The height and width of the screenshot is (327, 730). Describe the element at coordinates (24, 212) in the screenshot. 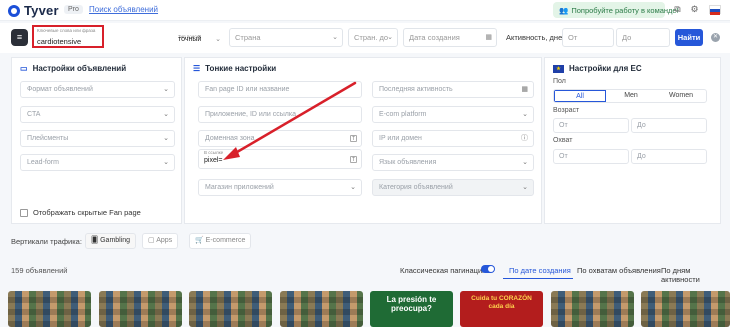

I see `show-hidden-checkbox` at that location.